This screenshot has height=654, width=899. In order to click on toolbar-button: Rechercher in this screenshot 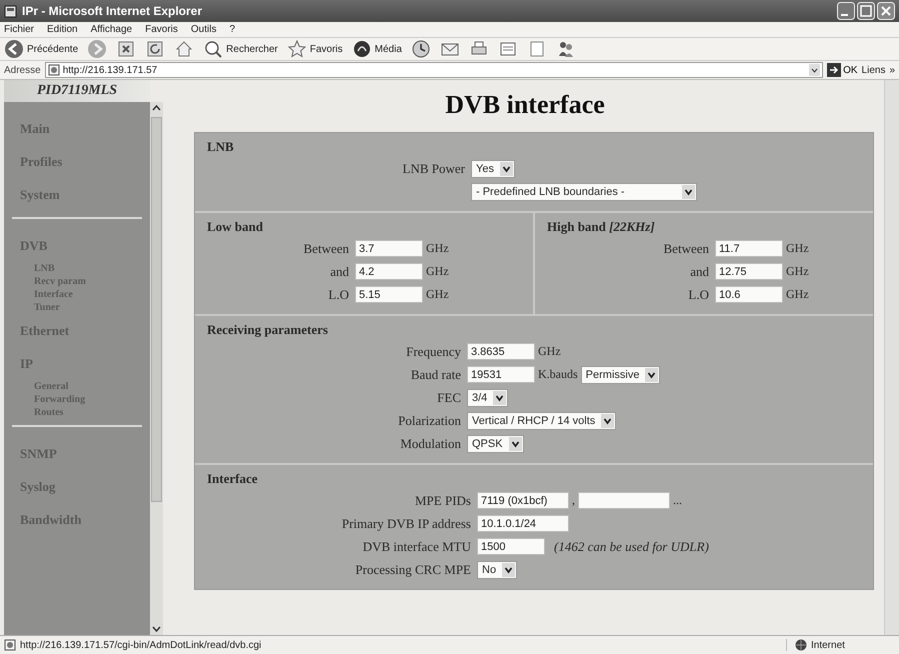, I will do `click(240, 49)`.